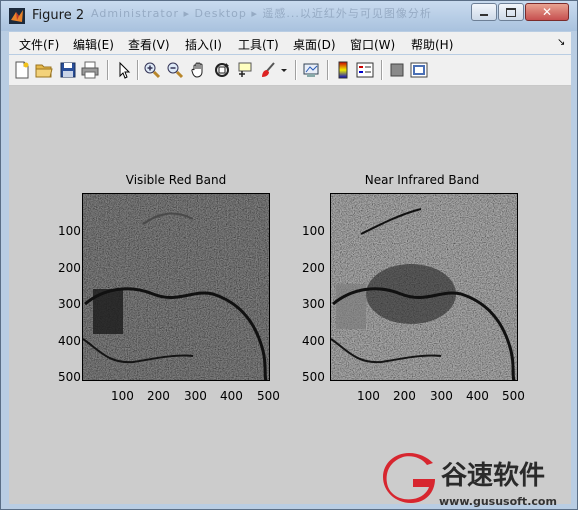 This screenshot has width=578, height=510. What do you see at coordinates (152, 70) in the screenshot?
I see `zoom-in-icon` at bounding box center [152, 70].